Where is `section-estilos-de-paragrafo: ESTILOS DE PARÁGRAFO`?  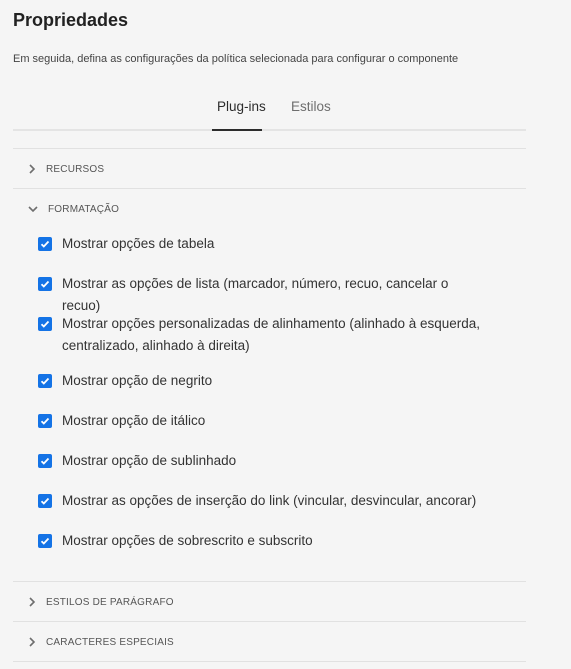
section-estilos-de-paragrafo: ESTILOS DE PARÁGRAFO is located at coordinates (101, 602).